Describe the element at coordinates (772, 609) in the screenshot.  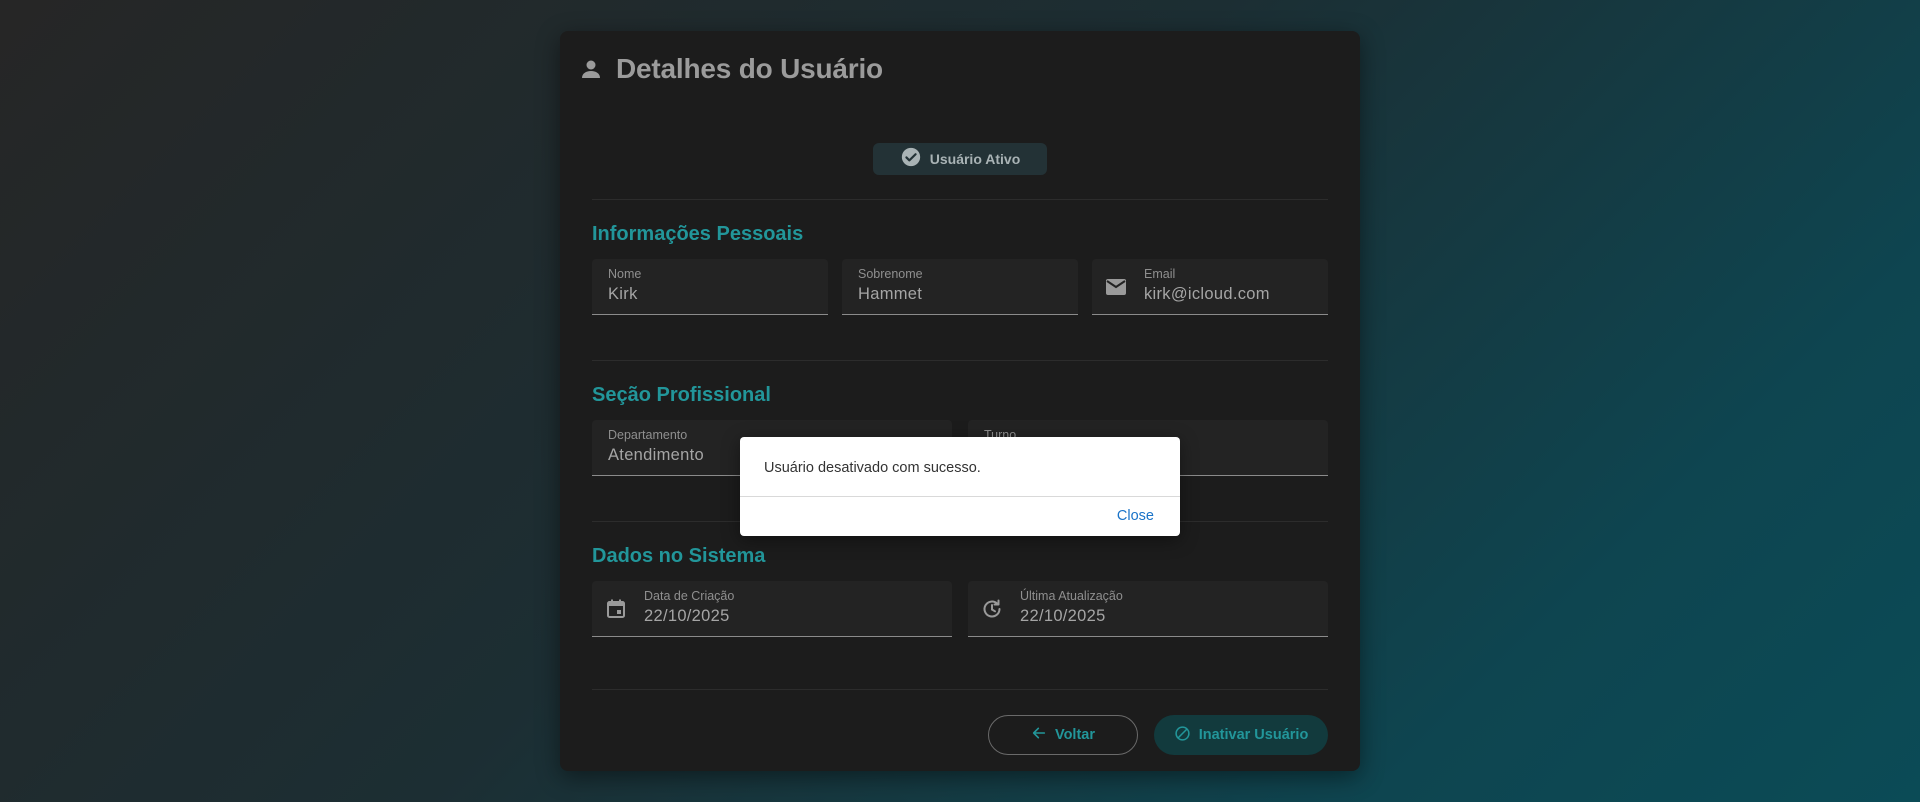
I see `created-date-field: Data de Criação 22/10/2025` at that location.